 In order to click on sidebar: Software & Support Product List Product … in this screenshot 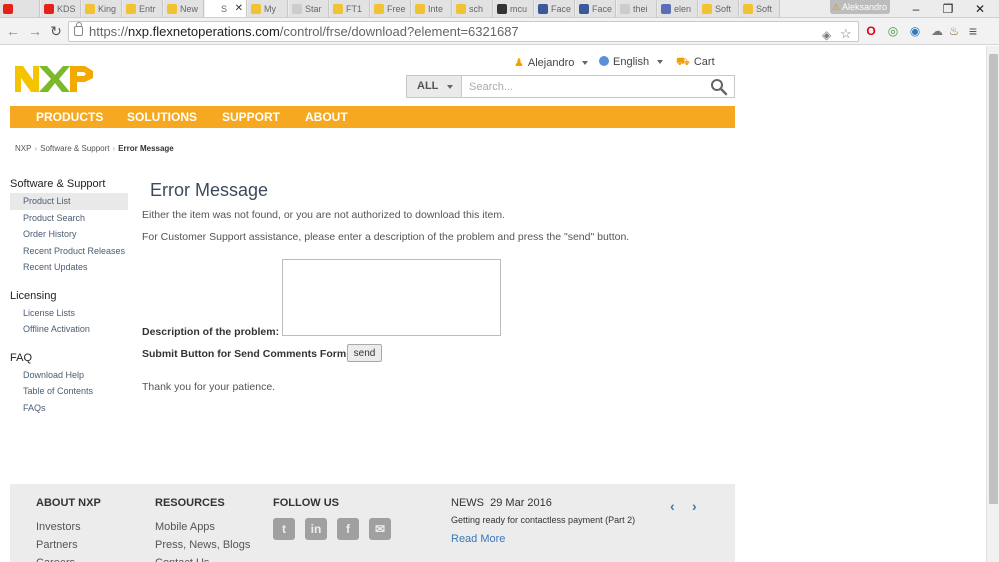, I will do `click(69, 296)`.